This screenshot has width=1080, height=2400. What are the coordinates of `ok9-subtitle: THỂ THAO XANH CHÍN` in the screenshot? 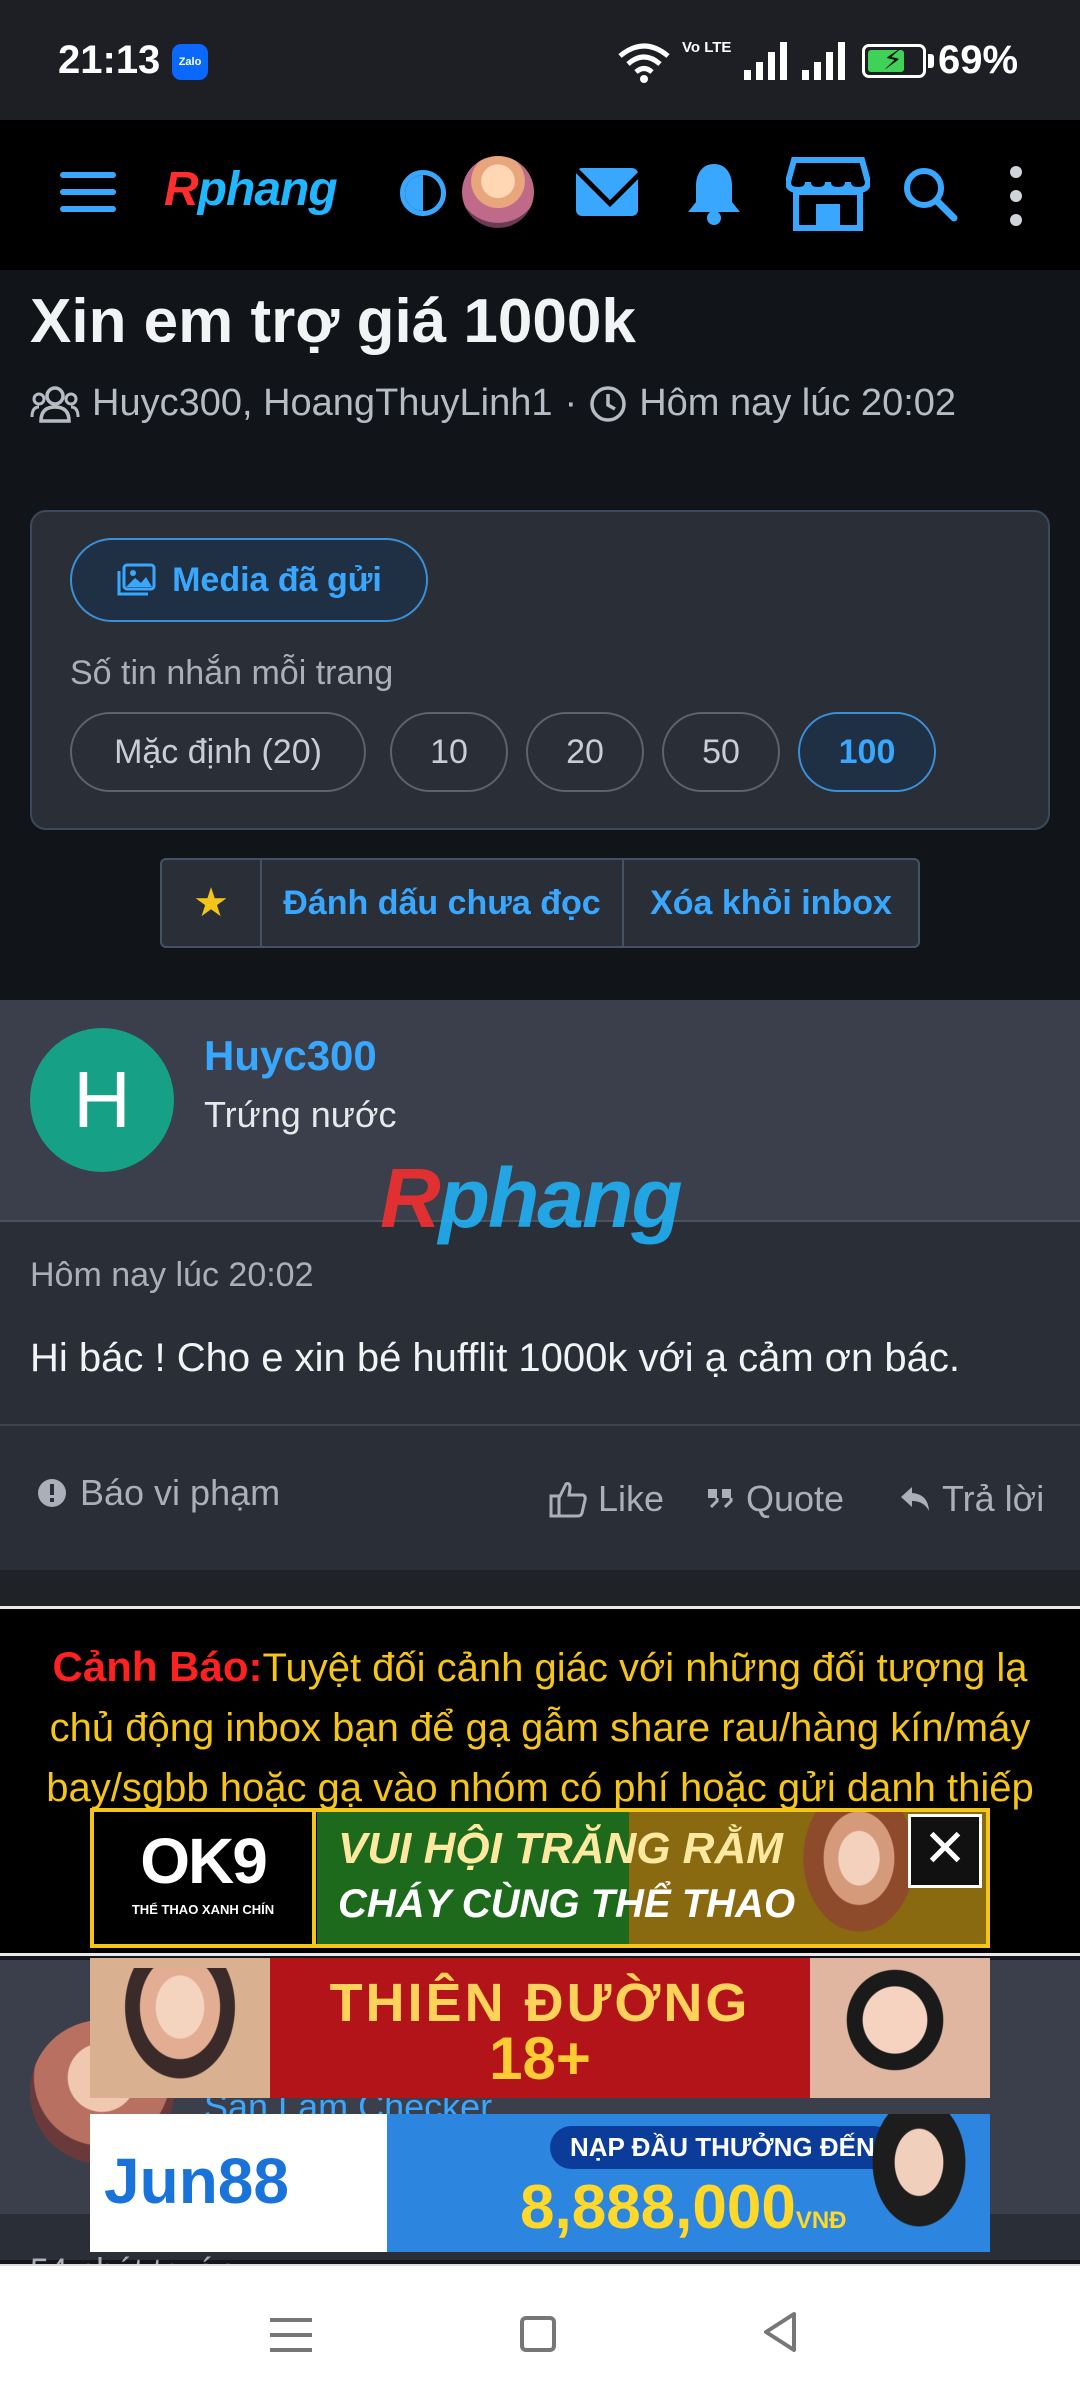 It's located at (203, 1909).